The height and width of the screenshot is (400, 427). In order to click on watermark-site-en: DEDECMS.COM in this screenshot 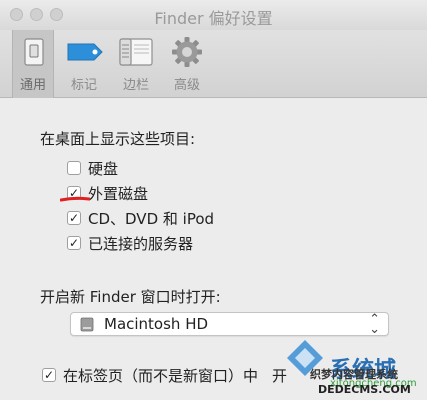, I will do `click(364, 389)`.